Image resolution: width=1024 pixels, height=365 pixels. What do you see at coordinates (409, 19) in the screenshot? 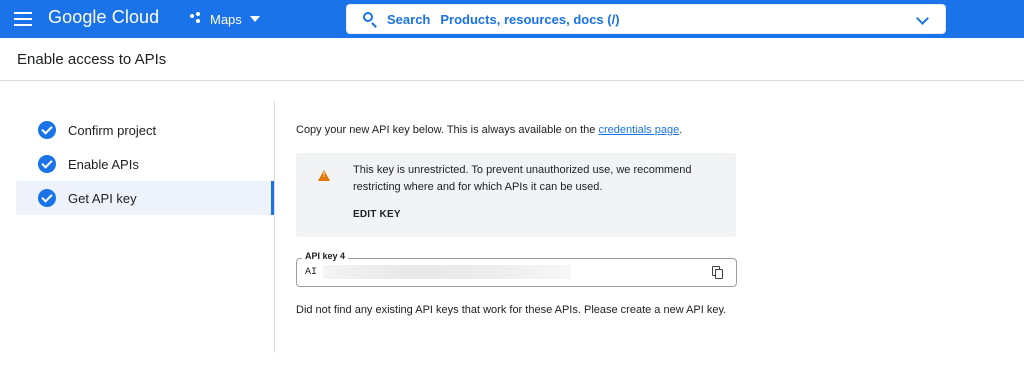
I see `search-label: Search` at bounding box center [409, 19].